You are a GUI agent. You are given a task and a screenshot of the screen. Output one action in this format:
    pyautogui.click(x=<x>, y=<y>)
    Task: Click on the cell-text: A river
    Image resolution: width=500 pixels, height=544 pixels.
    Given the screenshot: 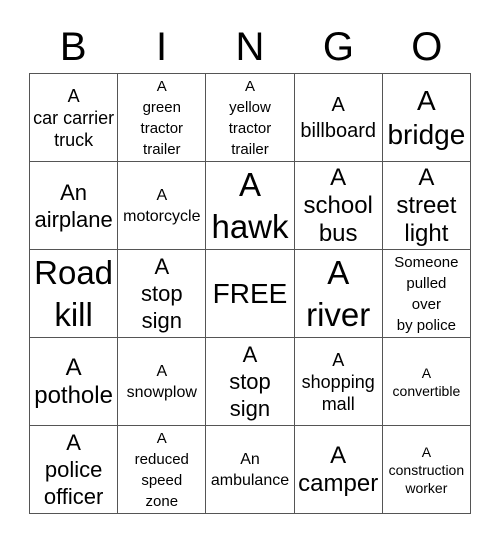 What is the action you would take?
    pyautogui.click(x=338, y=293)
    